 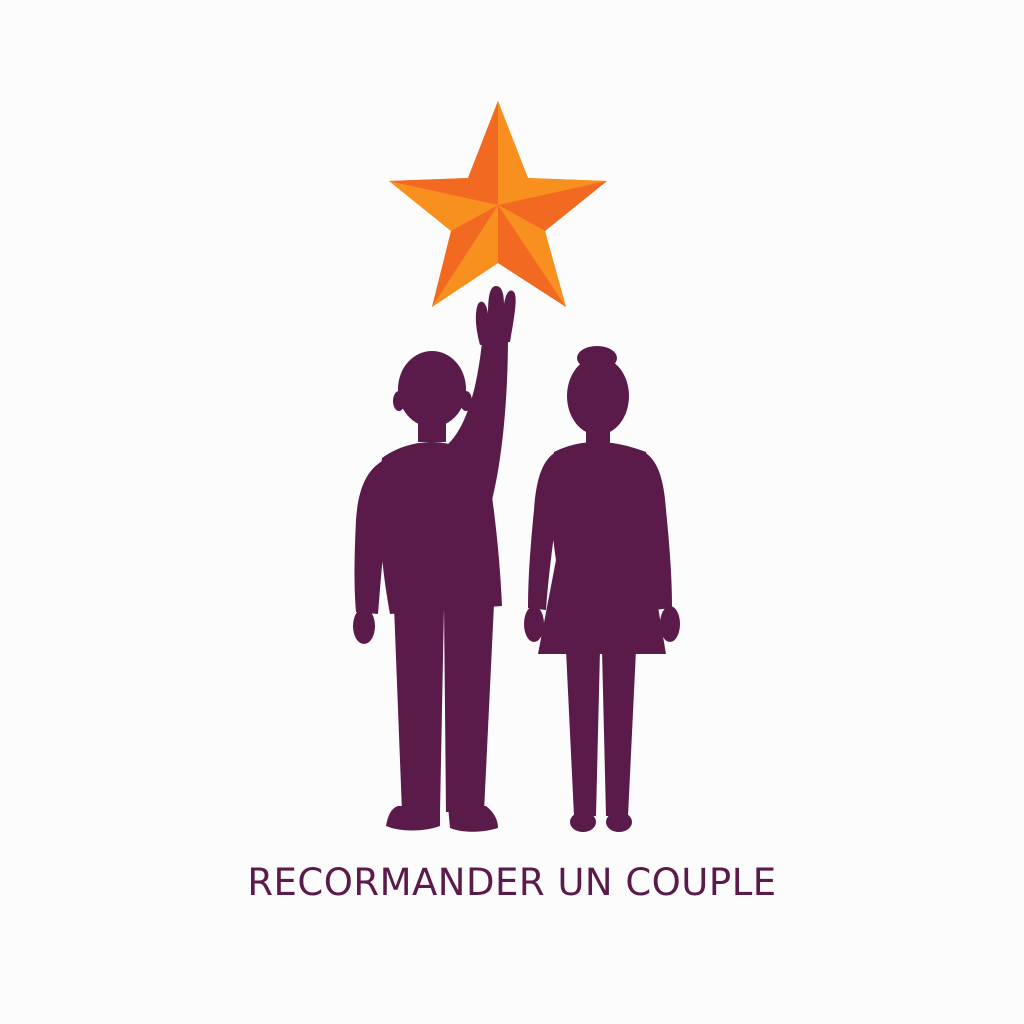 I want to click on star-icon, so click(x=498, y=204).